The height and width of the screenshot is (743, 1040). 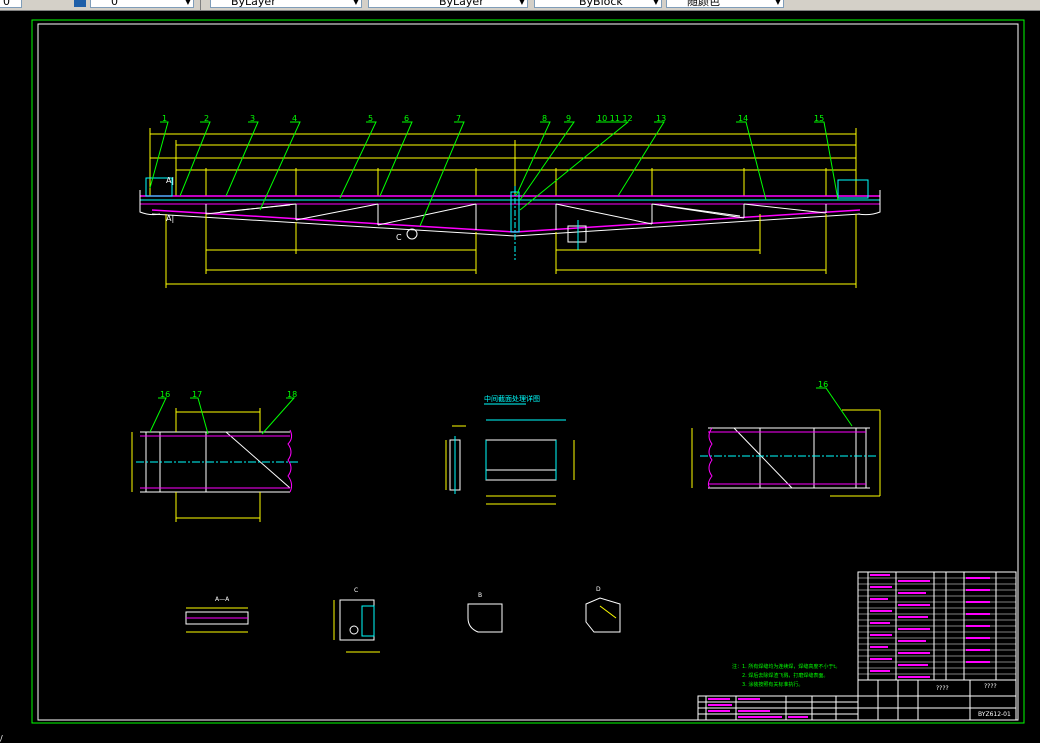 What do you see at coordinates (598, 589) in the screenshot?
I see `detail-label-d: D` at bounding box center [598, 589].